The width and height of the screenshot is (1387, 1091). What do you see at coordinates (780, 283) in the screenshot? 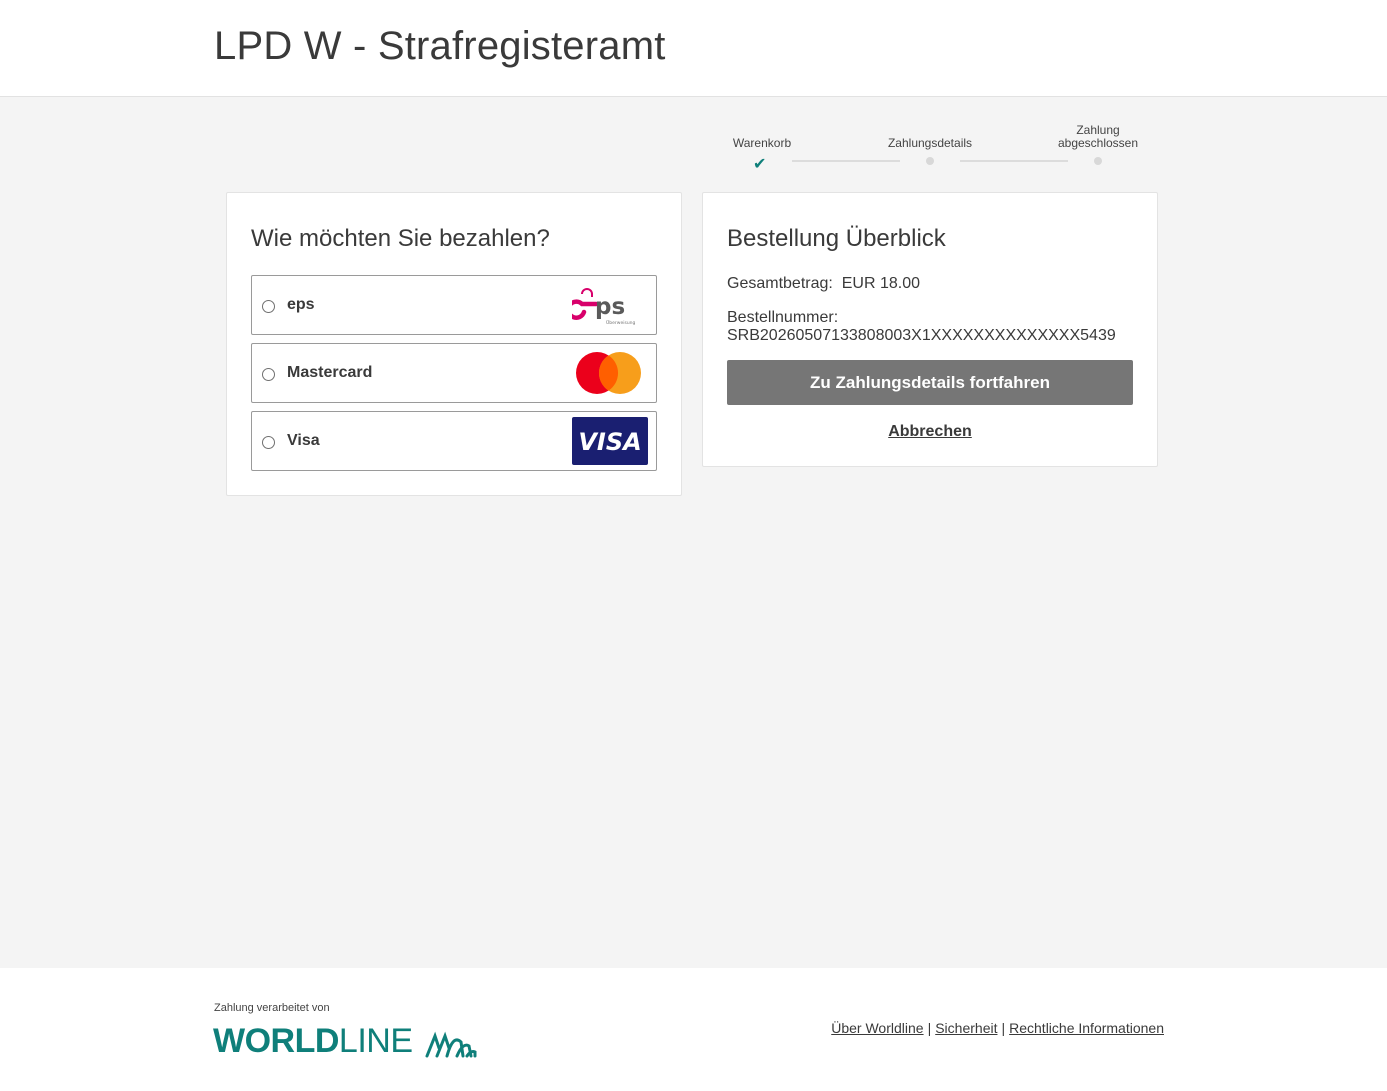
I see `total-label: Gesamtbetrag:` at bounding box center [780, 283].